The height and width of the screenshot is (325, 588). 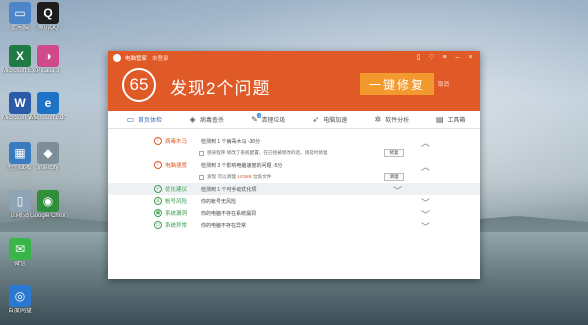 What do you see at coordinates (394, 177) in the screenshot?
I see `clean-button: 清理` at bounding box center [394, 177].